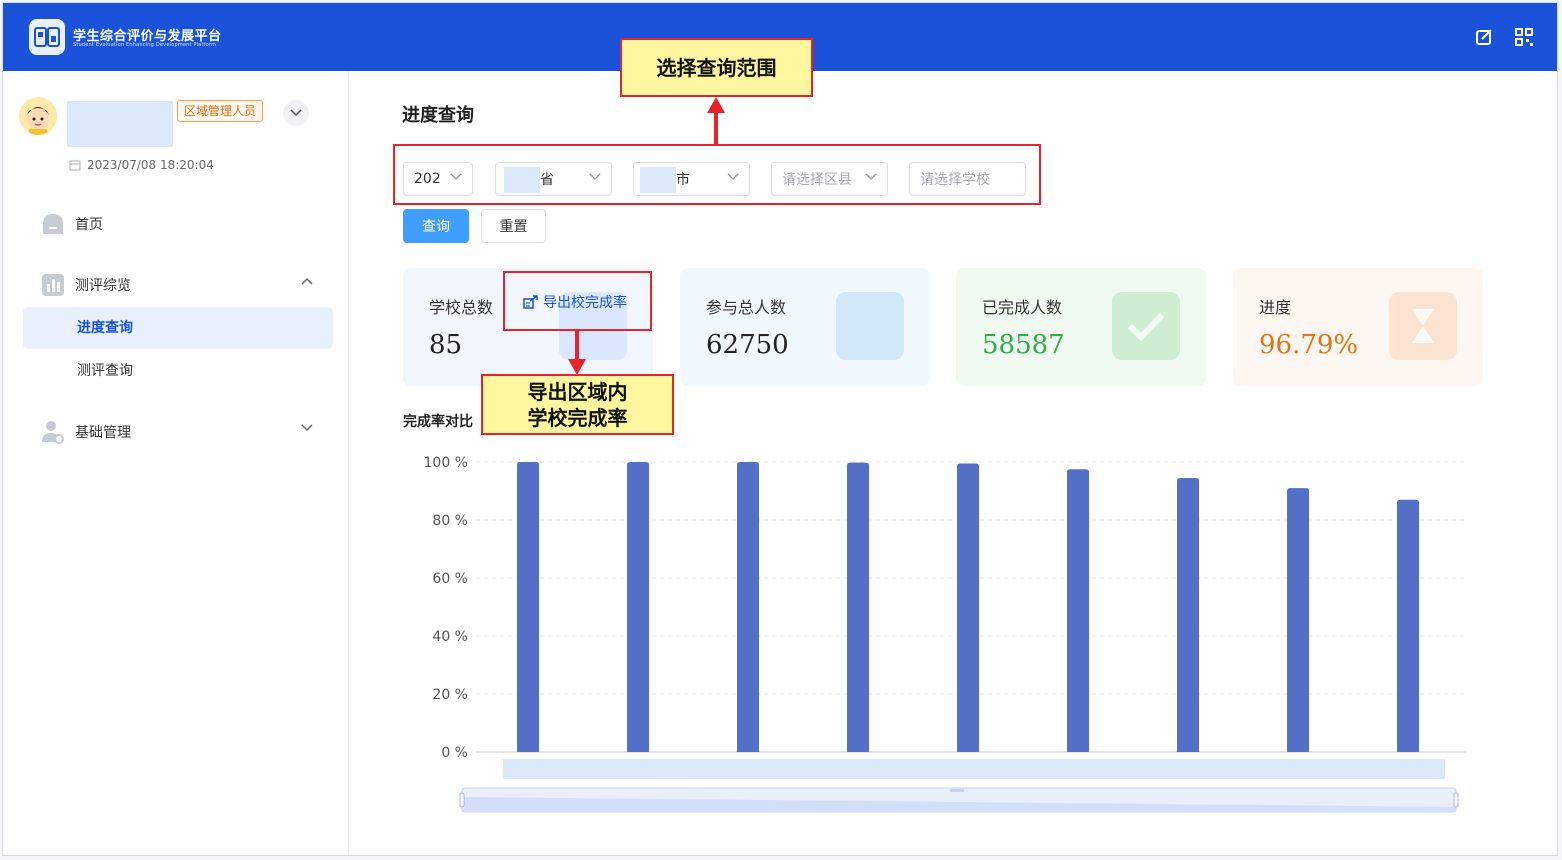  I want to click on chevron-up-icon, so click(307, 281).